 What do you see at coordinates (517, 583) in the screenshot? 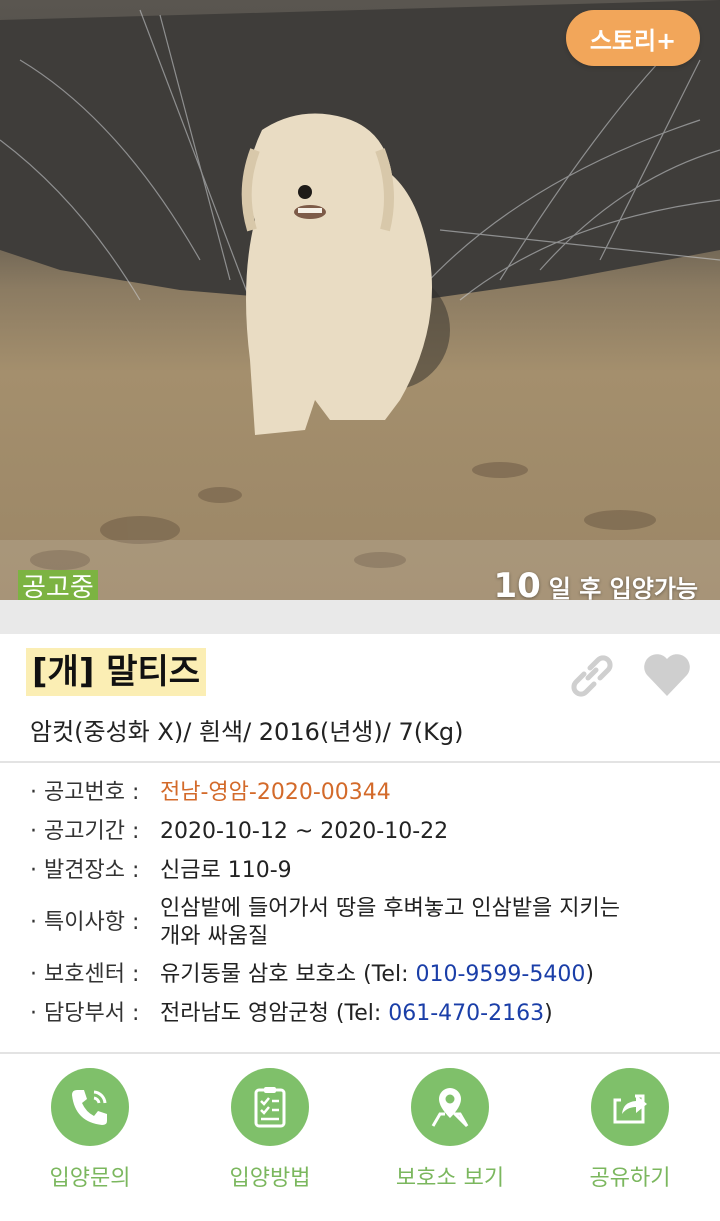
I see `adoption-days-number: 10` at bounding box center [517, 583].